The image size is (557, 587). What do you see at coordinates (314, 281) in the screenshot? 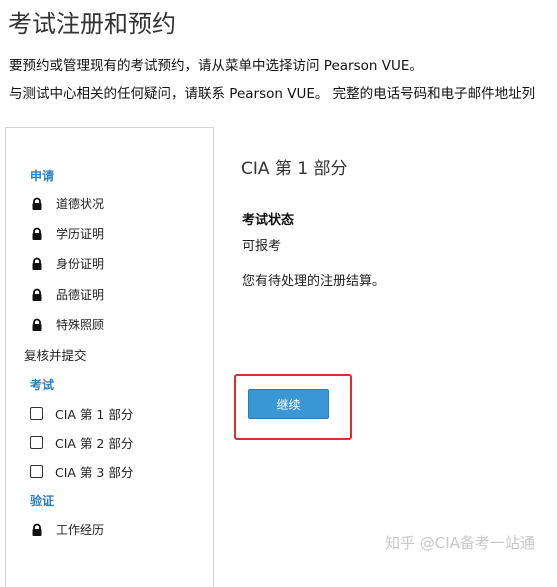
I see `pending-registration-message: 您有待处理的注册结算。` at bounding box center [314, 281].